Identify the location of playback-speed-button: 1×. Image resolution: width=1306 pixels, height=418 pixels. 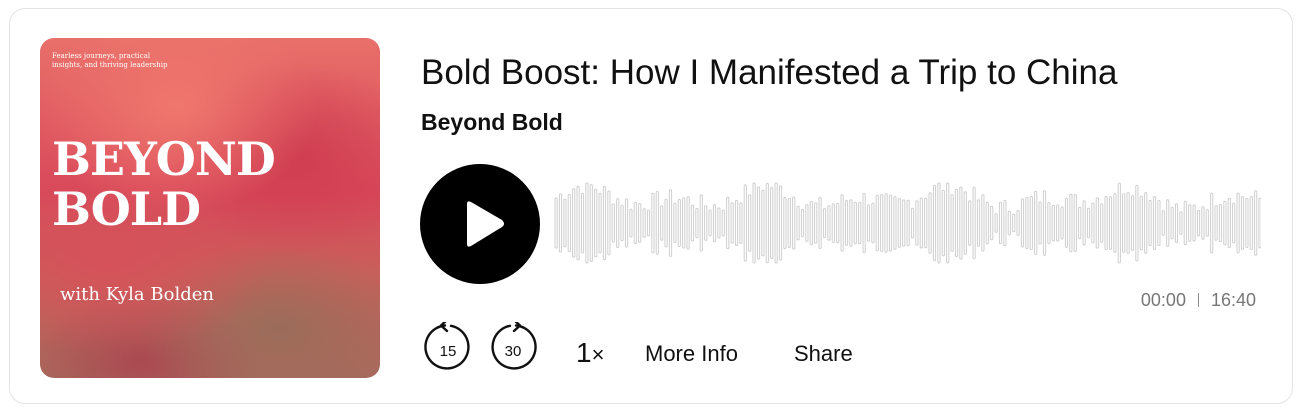
(590, 354).